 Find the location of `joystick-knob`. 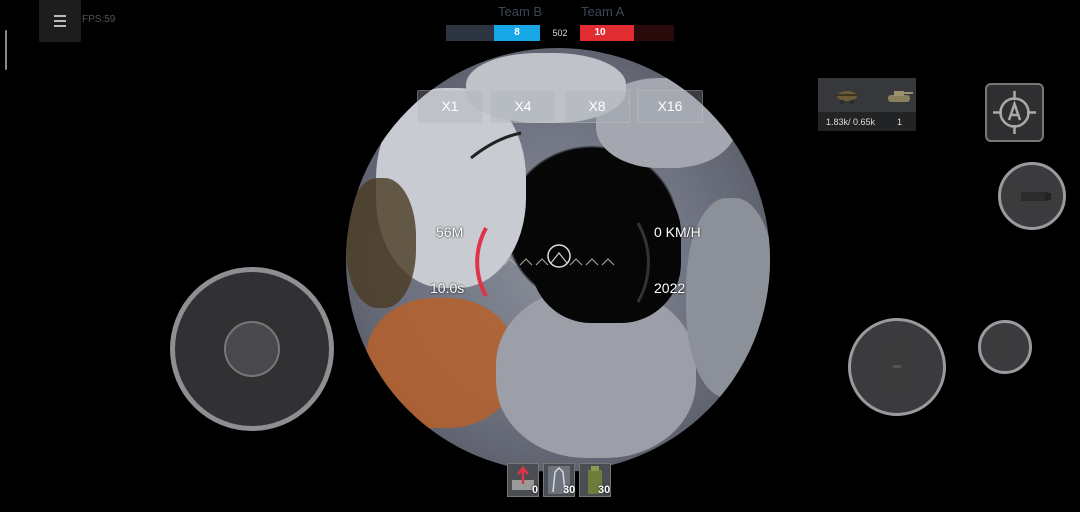

joystick-knob is located at coordinates (252, 349).